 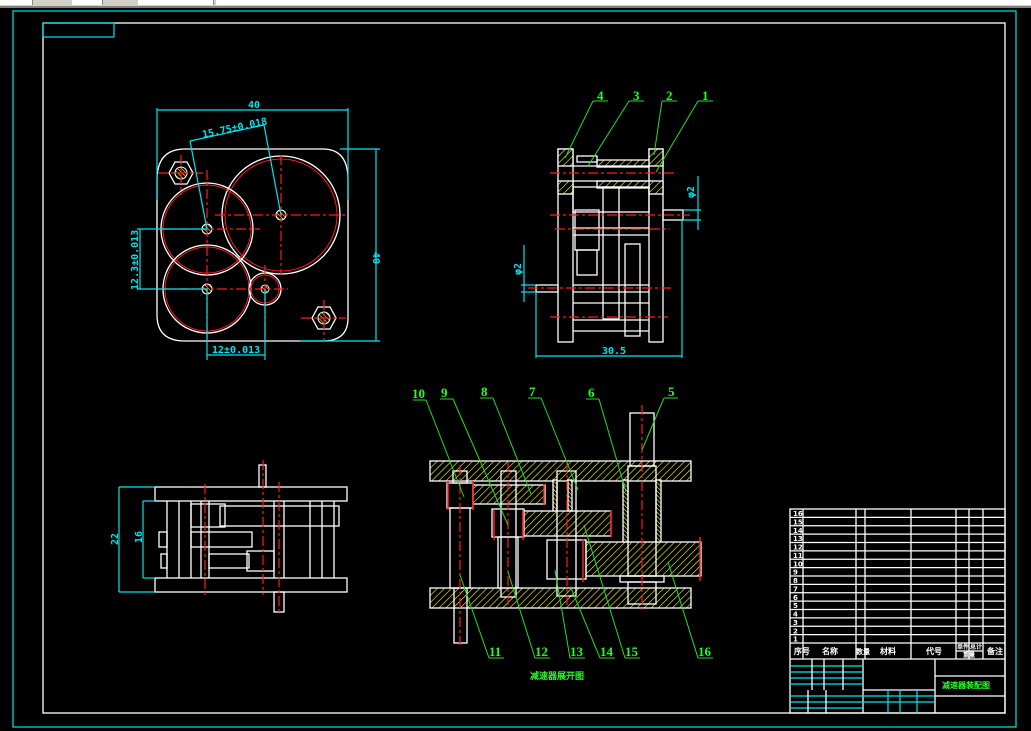 I want to click on dim-shaft-right: φ2, so click(x=691, y=192).